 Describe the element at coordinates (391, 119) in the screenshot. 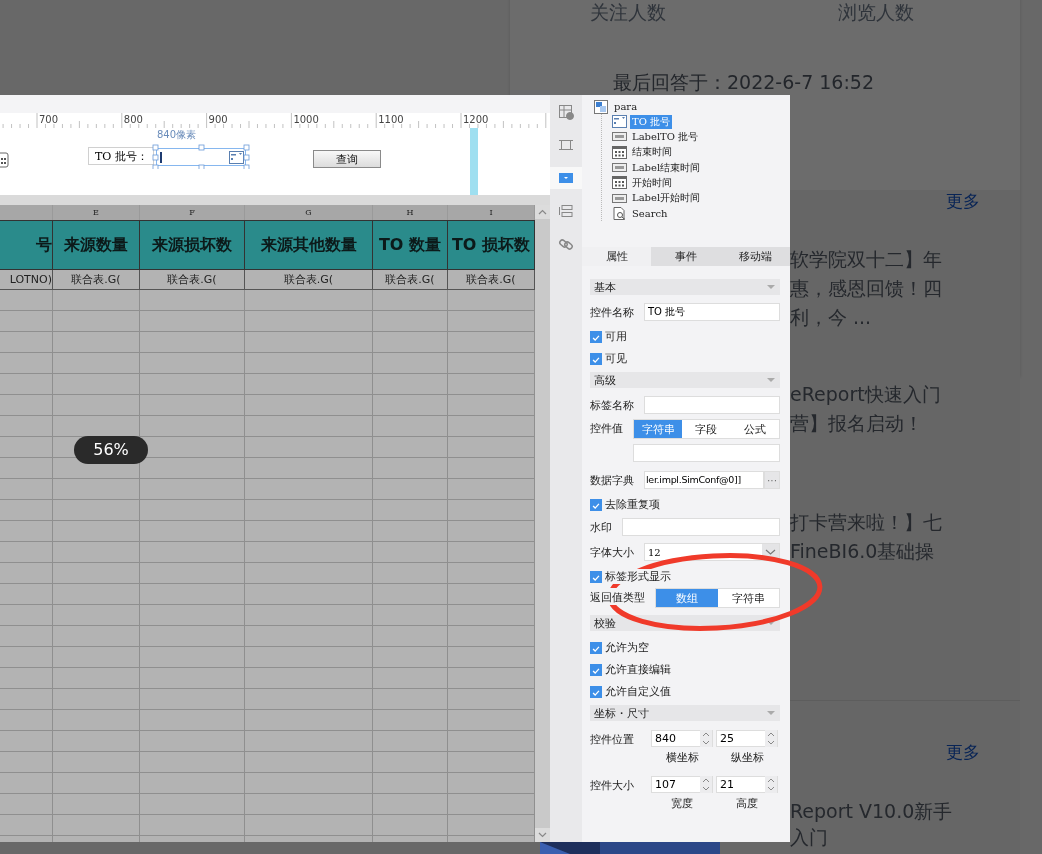

I see `ruler-label: 1100` at that location.